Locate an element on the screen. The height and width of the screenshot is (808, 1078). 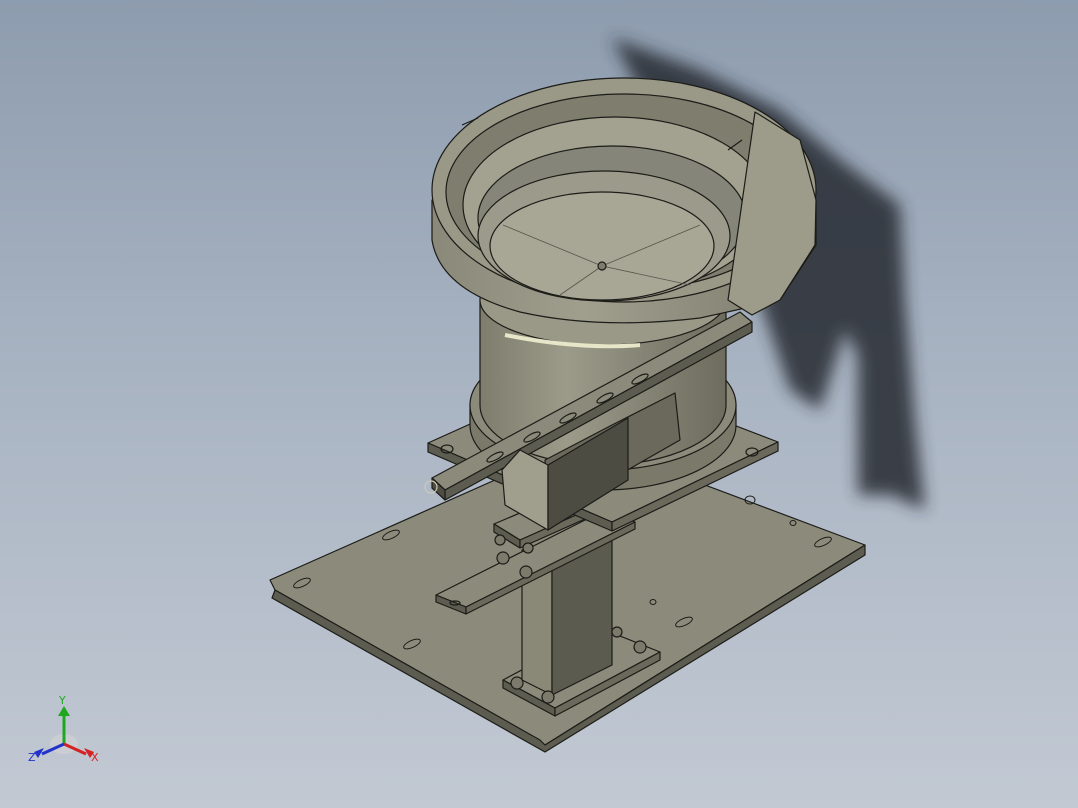
z-axis-label: Z is located at coordinates (32, 757).